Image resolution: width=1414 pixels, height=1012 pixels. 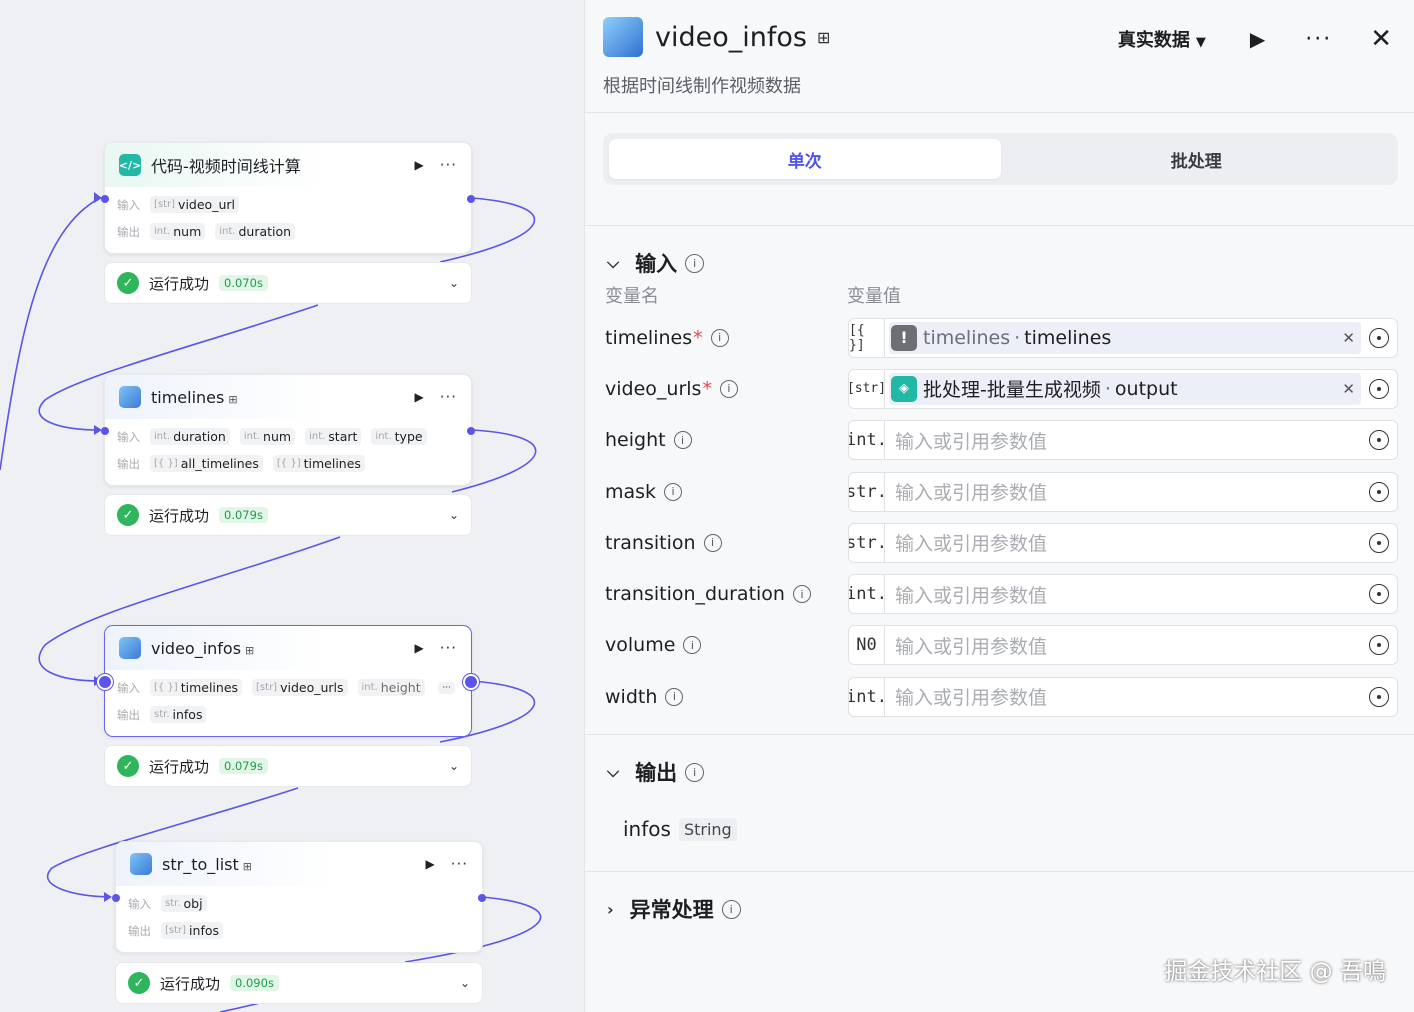 I want to click on param-value-field: N0 输入或引用参数值, so click(x=1123, y=645).